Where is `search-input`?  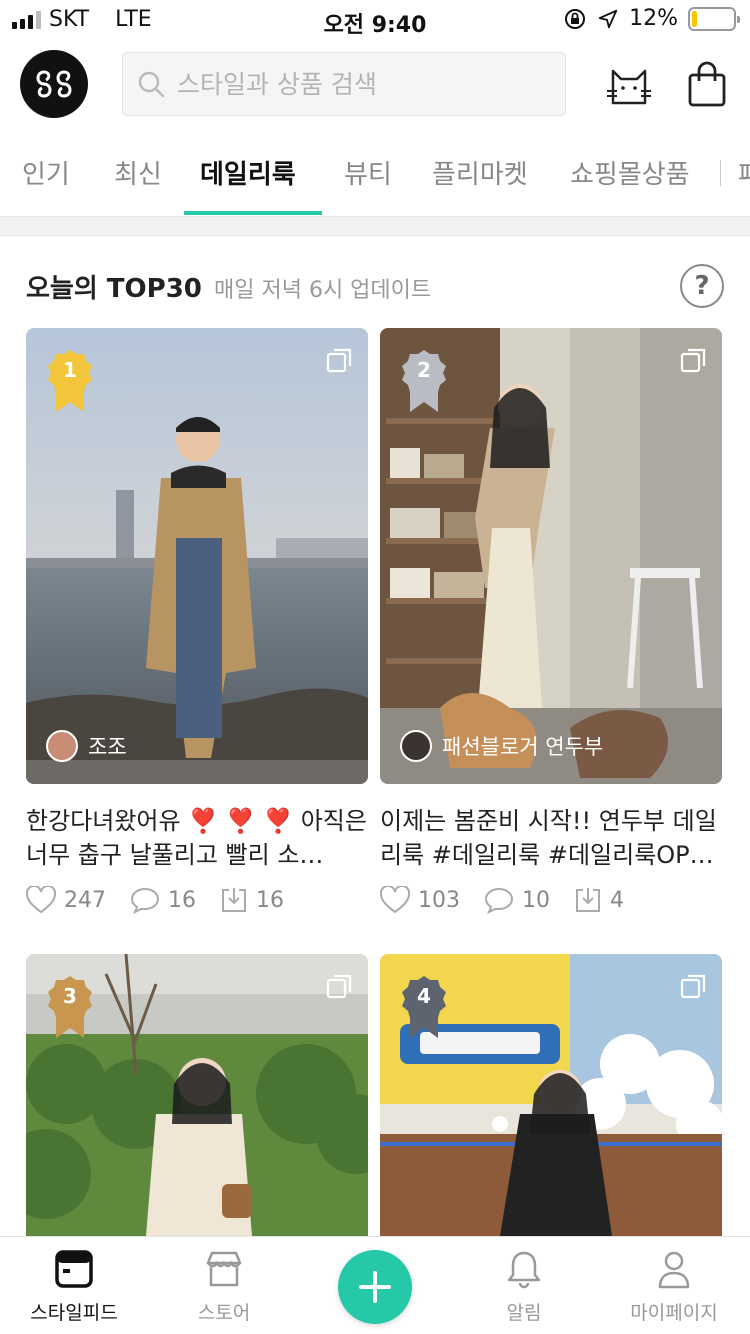
search-input is located at coordinates (357, 84).